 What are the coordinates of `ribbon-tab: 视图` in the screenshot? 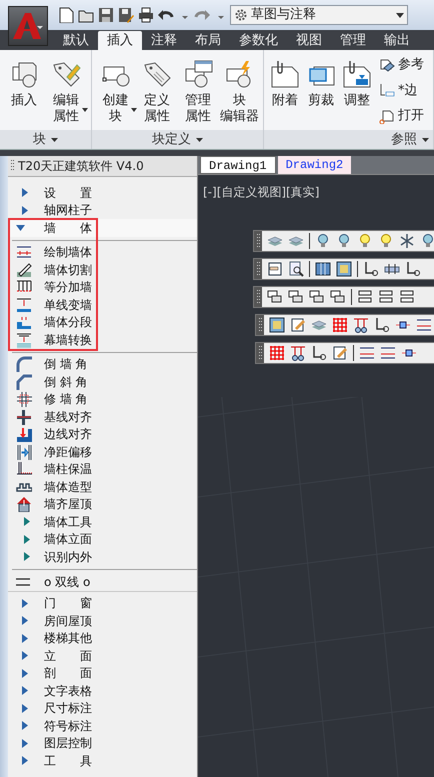 It's located at (309, 40).